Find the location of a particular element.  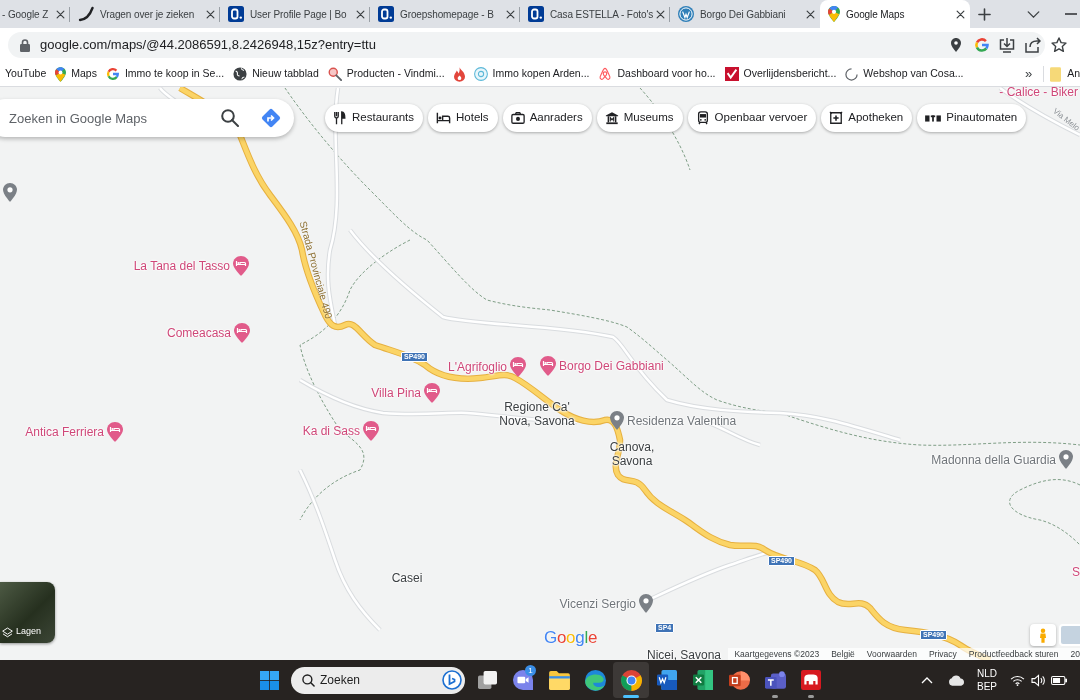

place-label: Comeacasa is located at coordinates (198, 333).